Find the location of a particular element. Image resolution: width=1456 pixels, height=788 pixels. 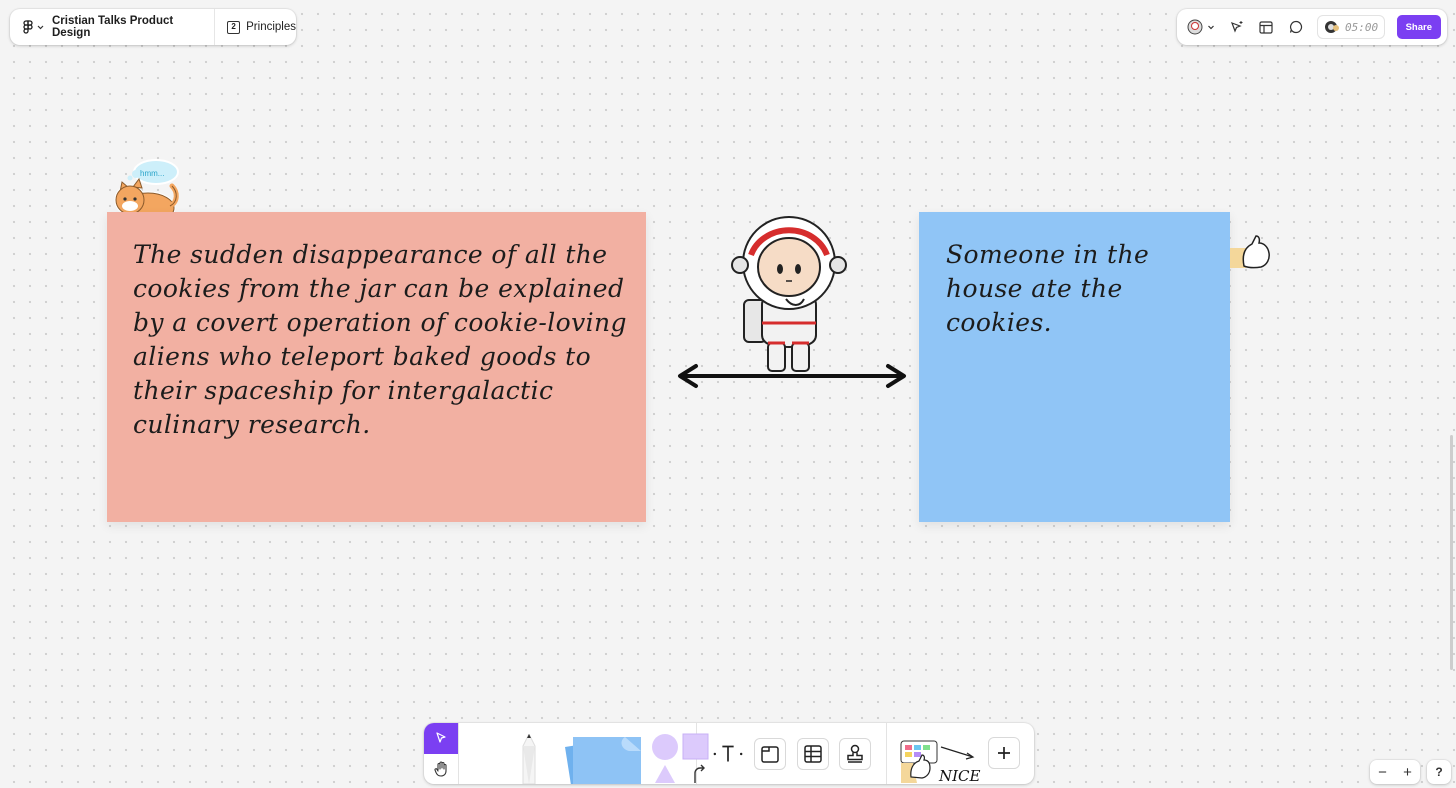

bottom-toolbar: NICE is located at coordinates (729, 753).